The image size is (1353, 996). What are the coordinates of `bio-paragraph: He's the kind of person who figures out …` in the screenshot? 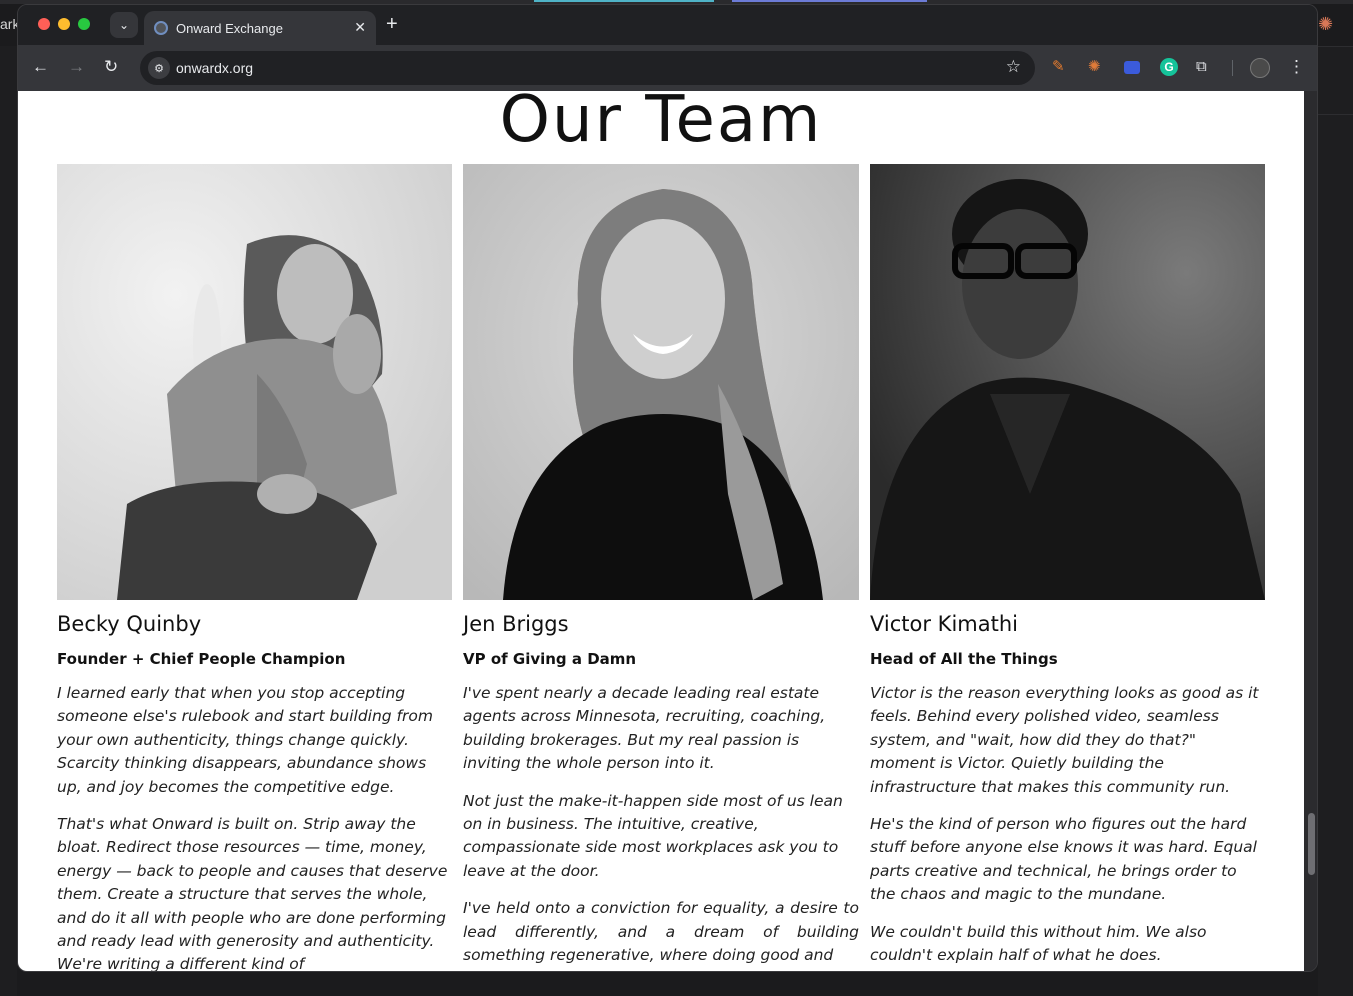 It's located at (1063, 859).